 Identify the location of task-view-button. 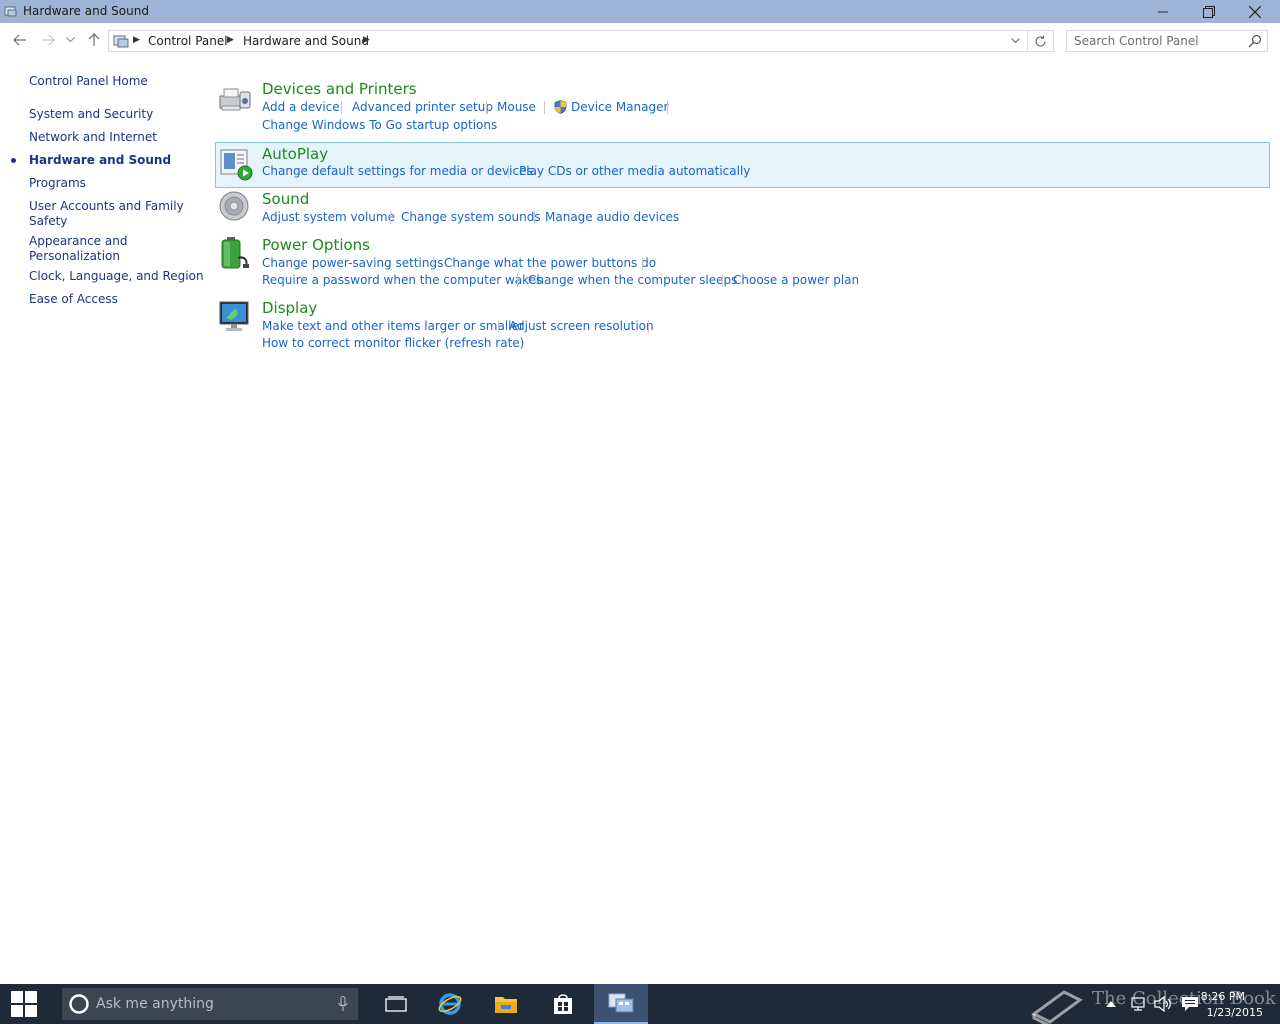
(396, 1004).